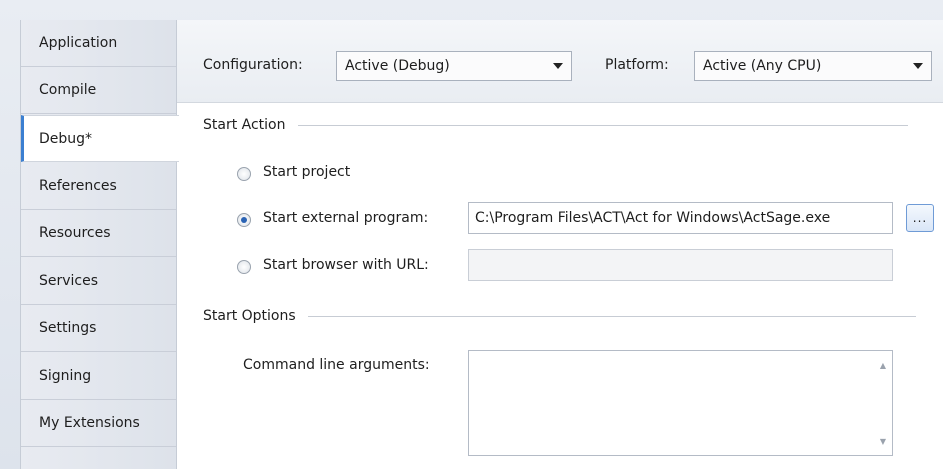 The height and width of the screenshot is (469, 943). I want to click on command-line-arguments-label: Command line arguments:, so click(336, 365).